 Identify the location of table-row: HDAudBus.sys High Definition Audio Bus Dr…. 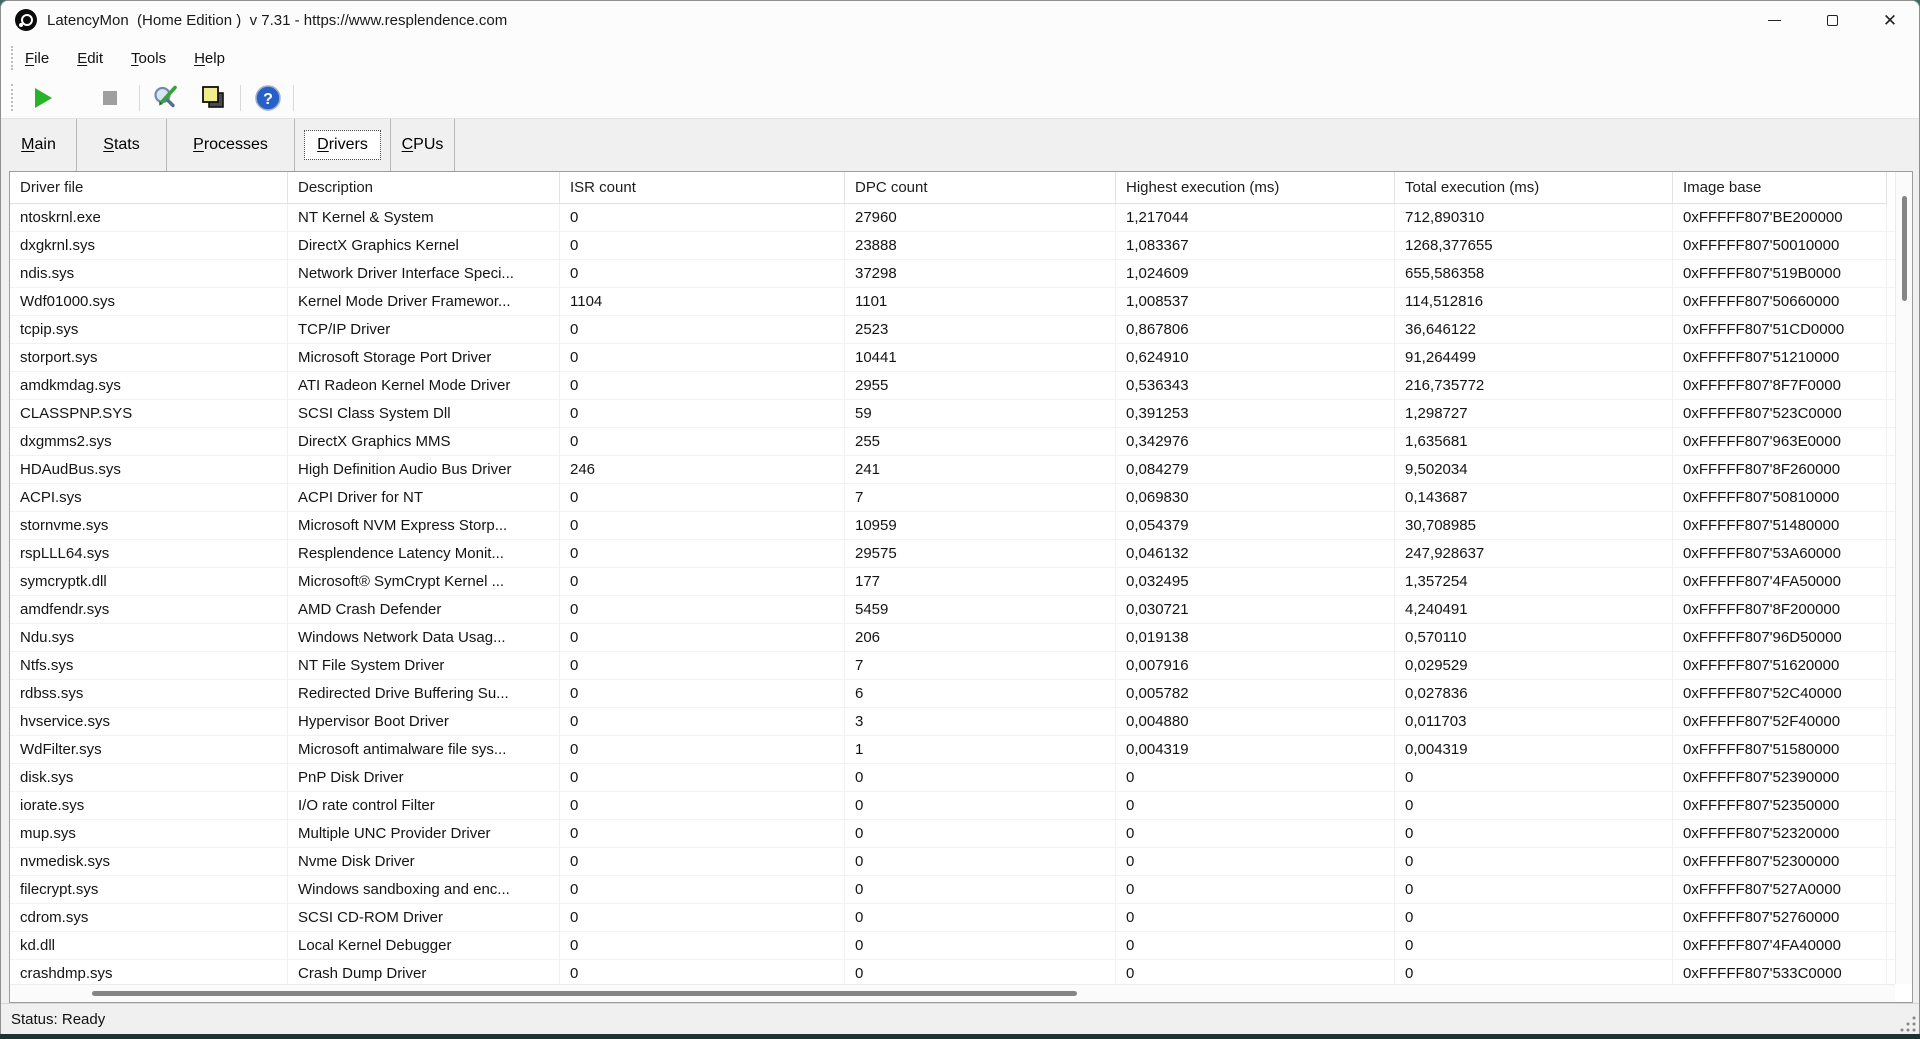
(952, 470).